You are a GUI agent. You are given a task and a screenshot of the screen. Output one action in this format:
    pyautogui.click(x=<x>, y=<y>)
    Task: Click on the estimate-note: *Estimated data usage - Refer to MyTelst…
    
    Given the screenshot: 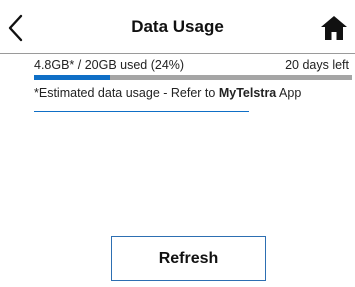 What is the action you would take?
    pyautogui.click(x=167, y=93)
    